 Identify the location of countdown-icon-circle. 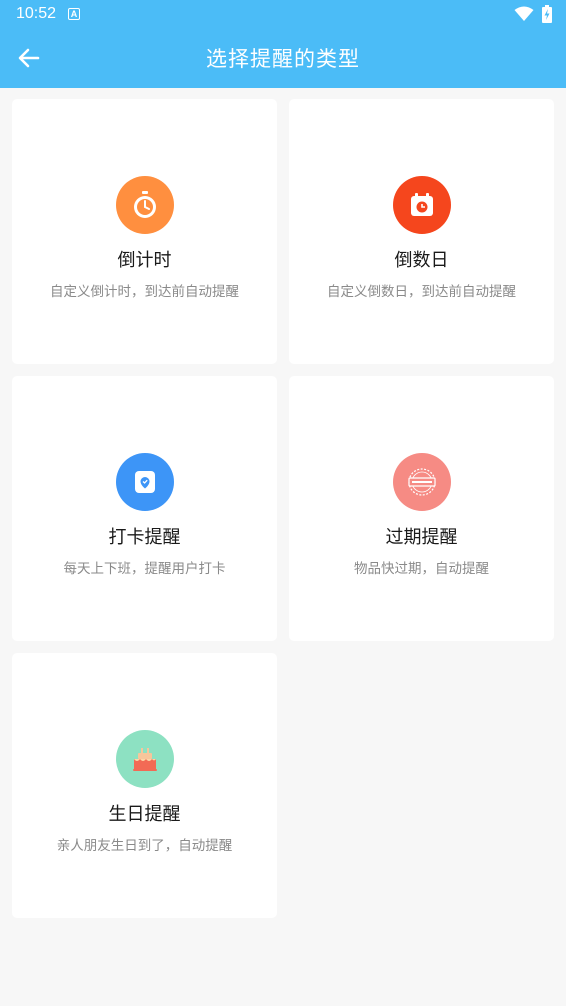
(144, 205).